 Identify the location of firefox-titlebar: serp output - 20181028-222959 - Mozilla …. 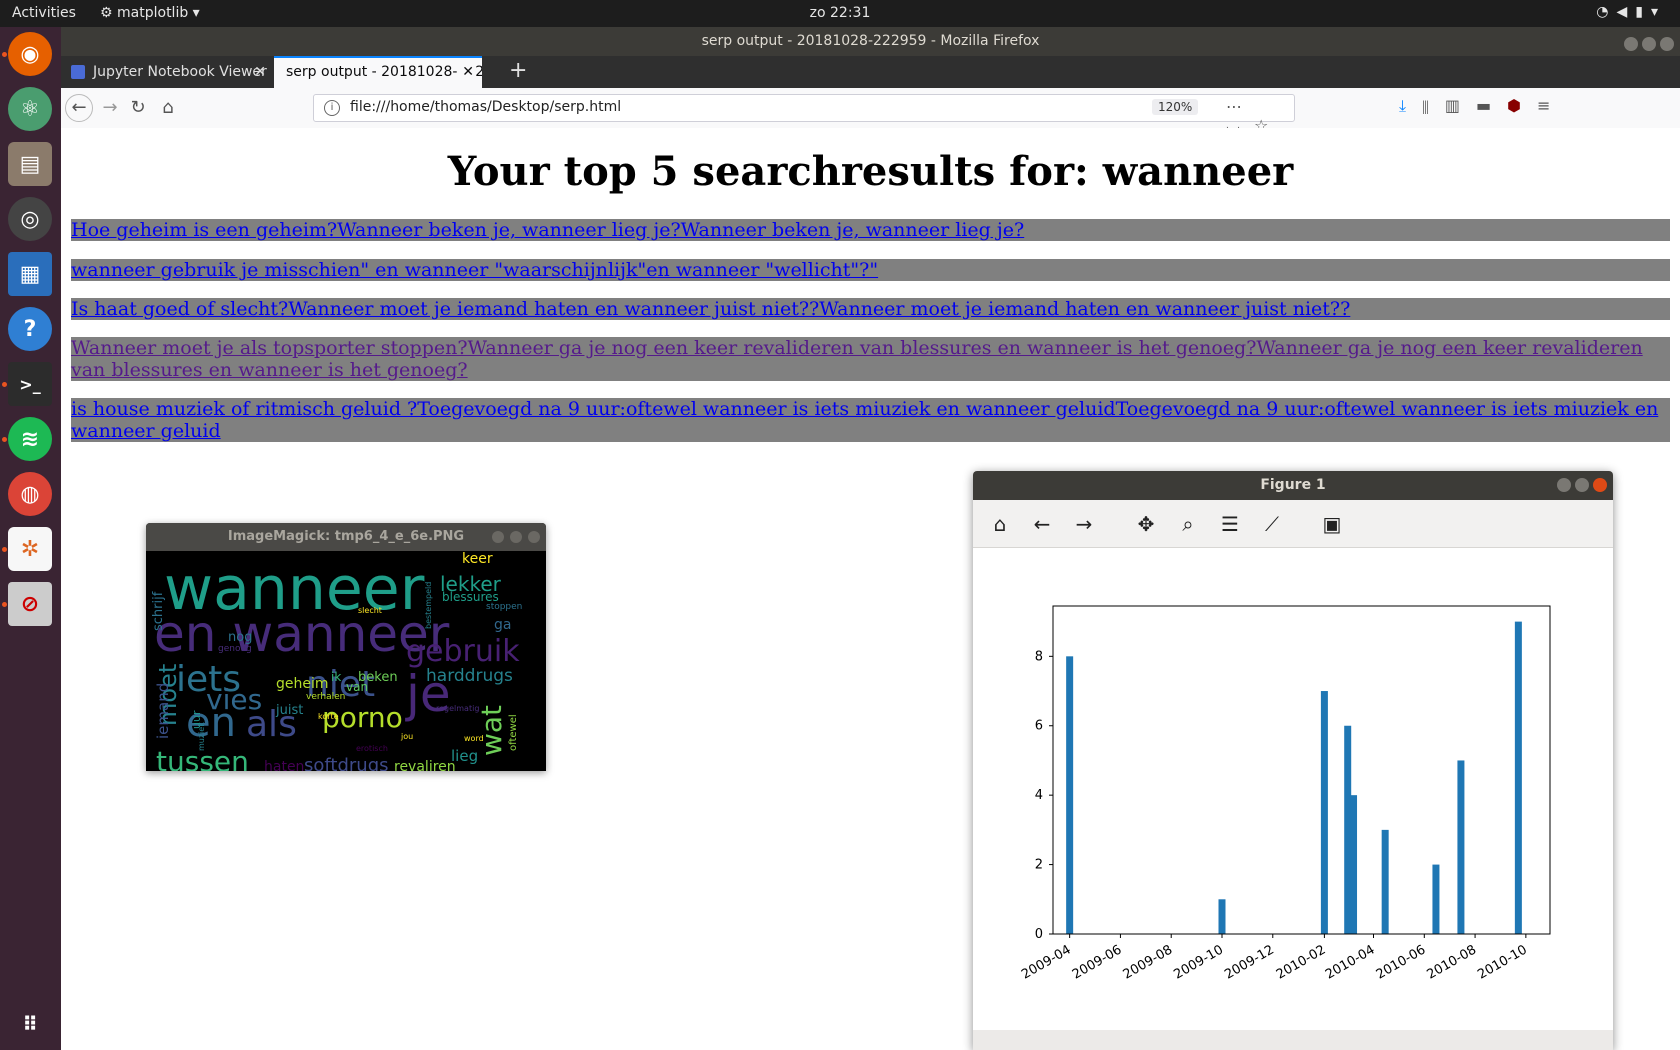
(870, 41).